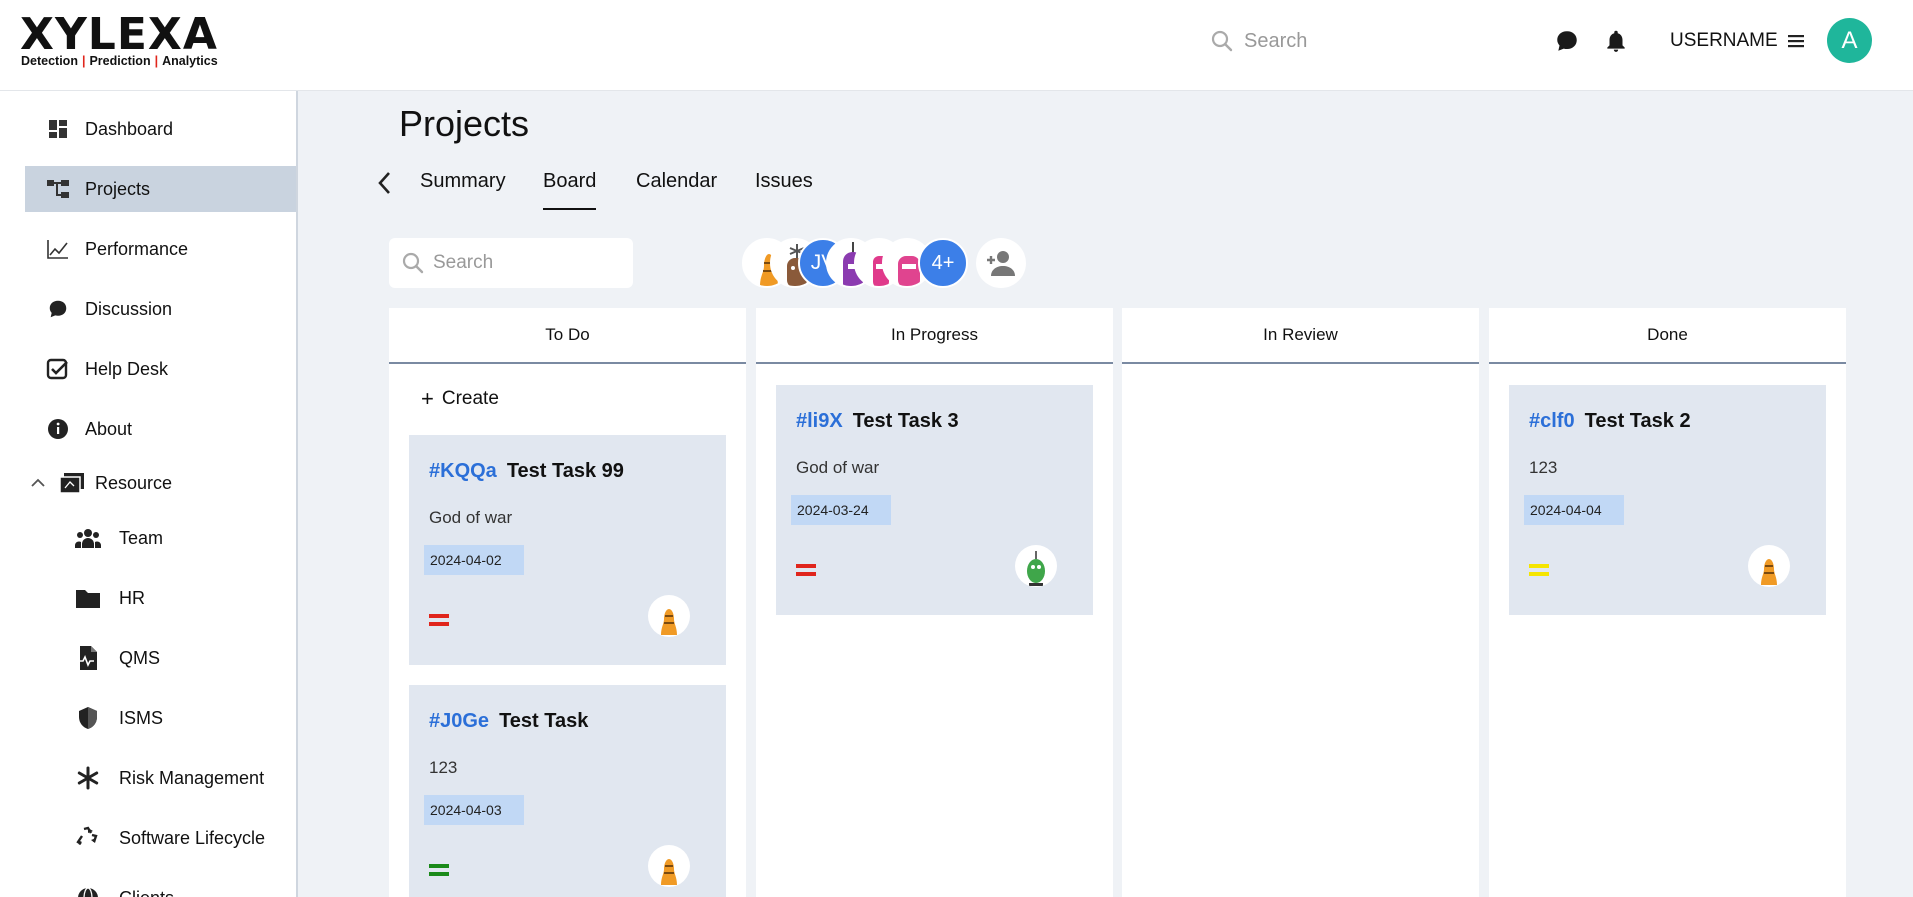  What do you see at coordinates (58, 429) in the screenshot?
I see `info-icon` at bounding box center [58, 429].